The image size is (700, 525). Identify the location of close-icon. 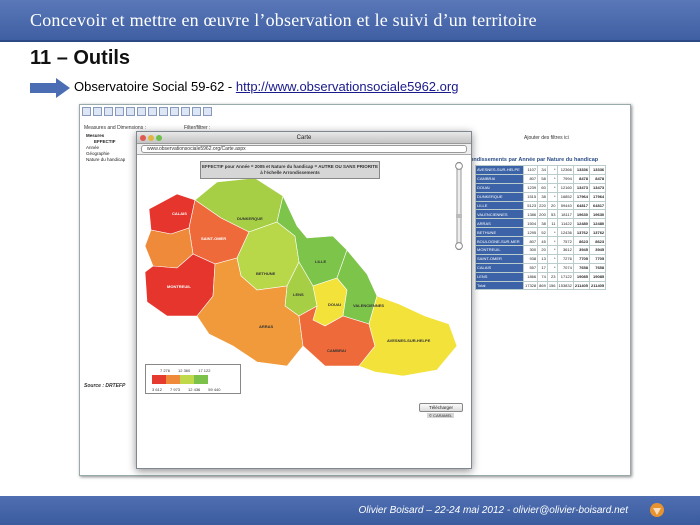
(143, 138).